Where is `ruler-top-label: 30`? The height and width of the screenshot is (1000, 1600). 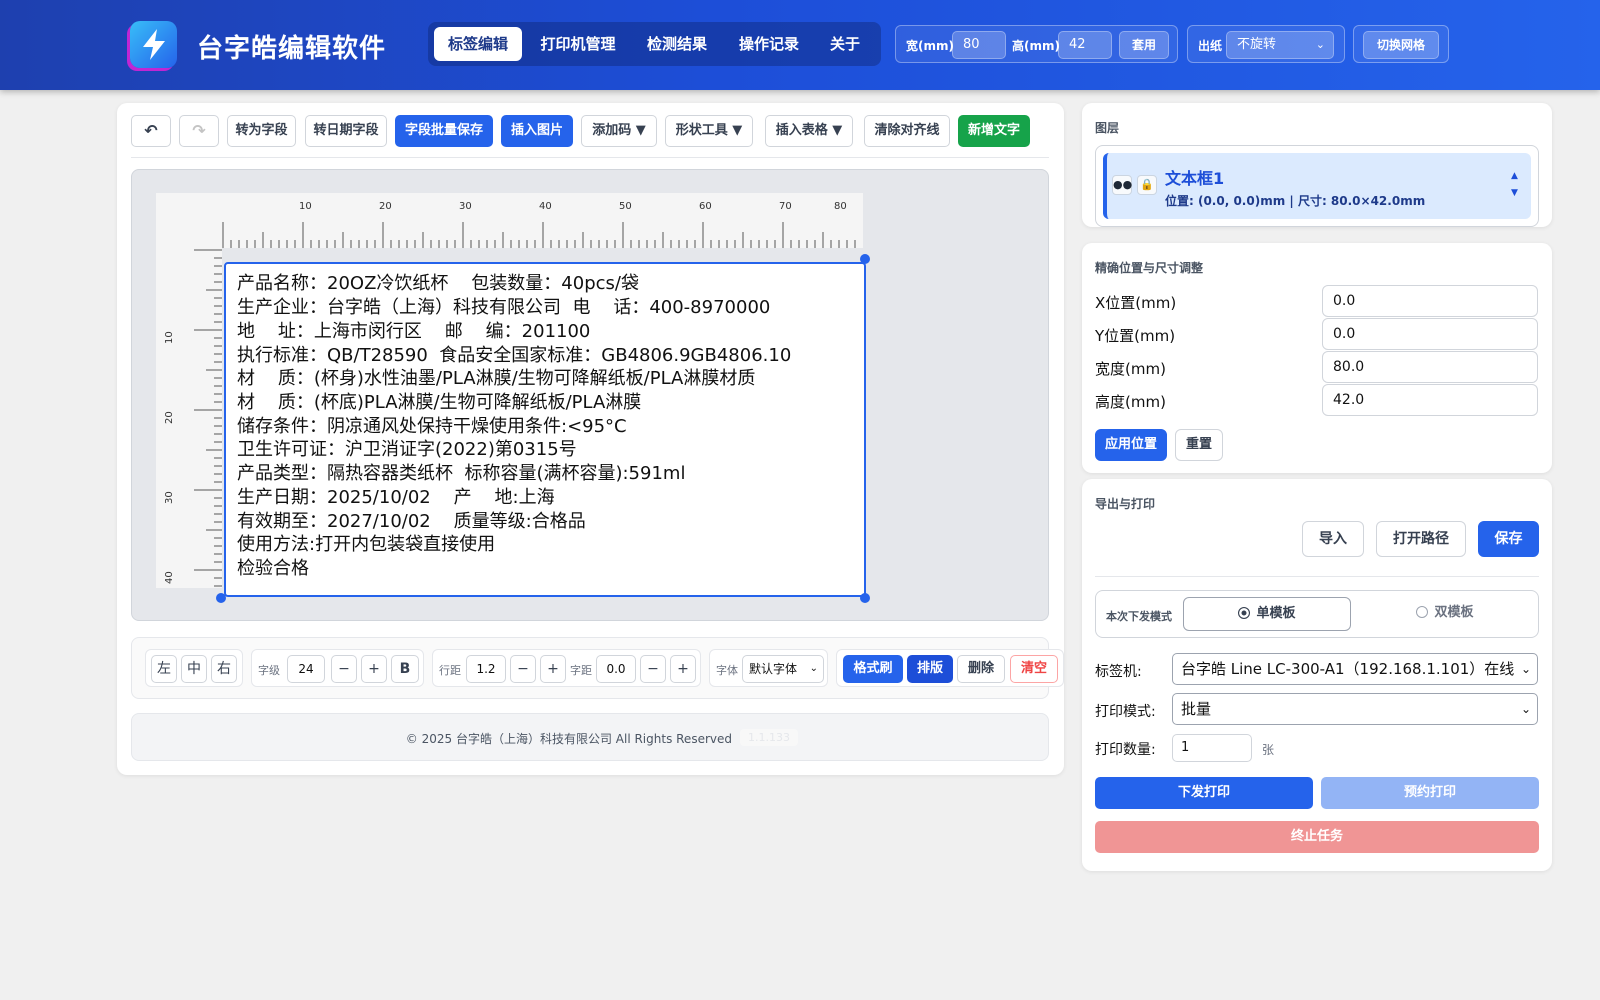
ruler-top-label: 30 is located at coordinates (465, 206).